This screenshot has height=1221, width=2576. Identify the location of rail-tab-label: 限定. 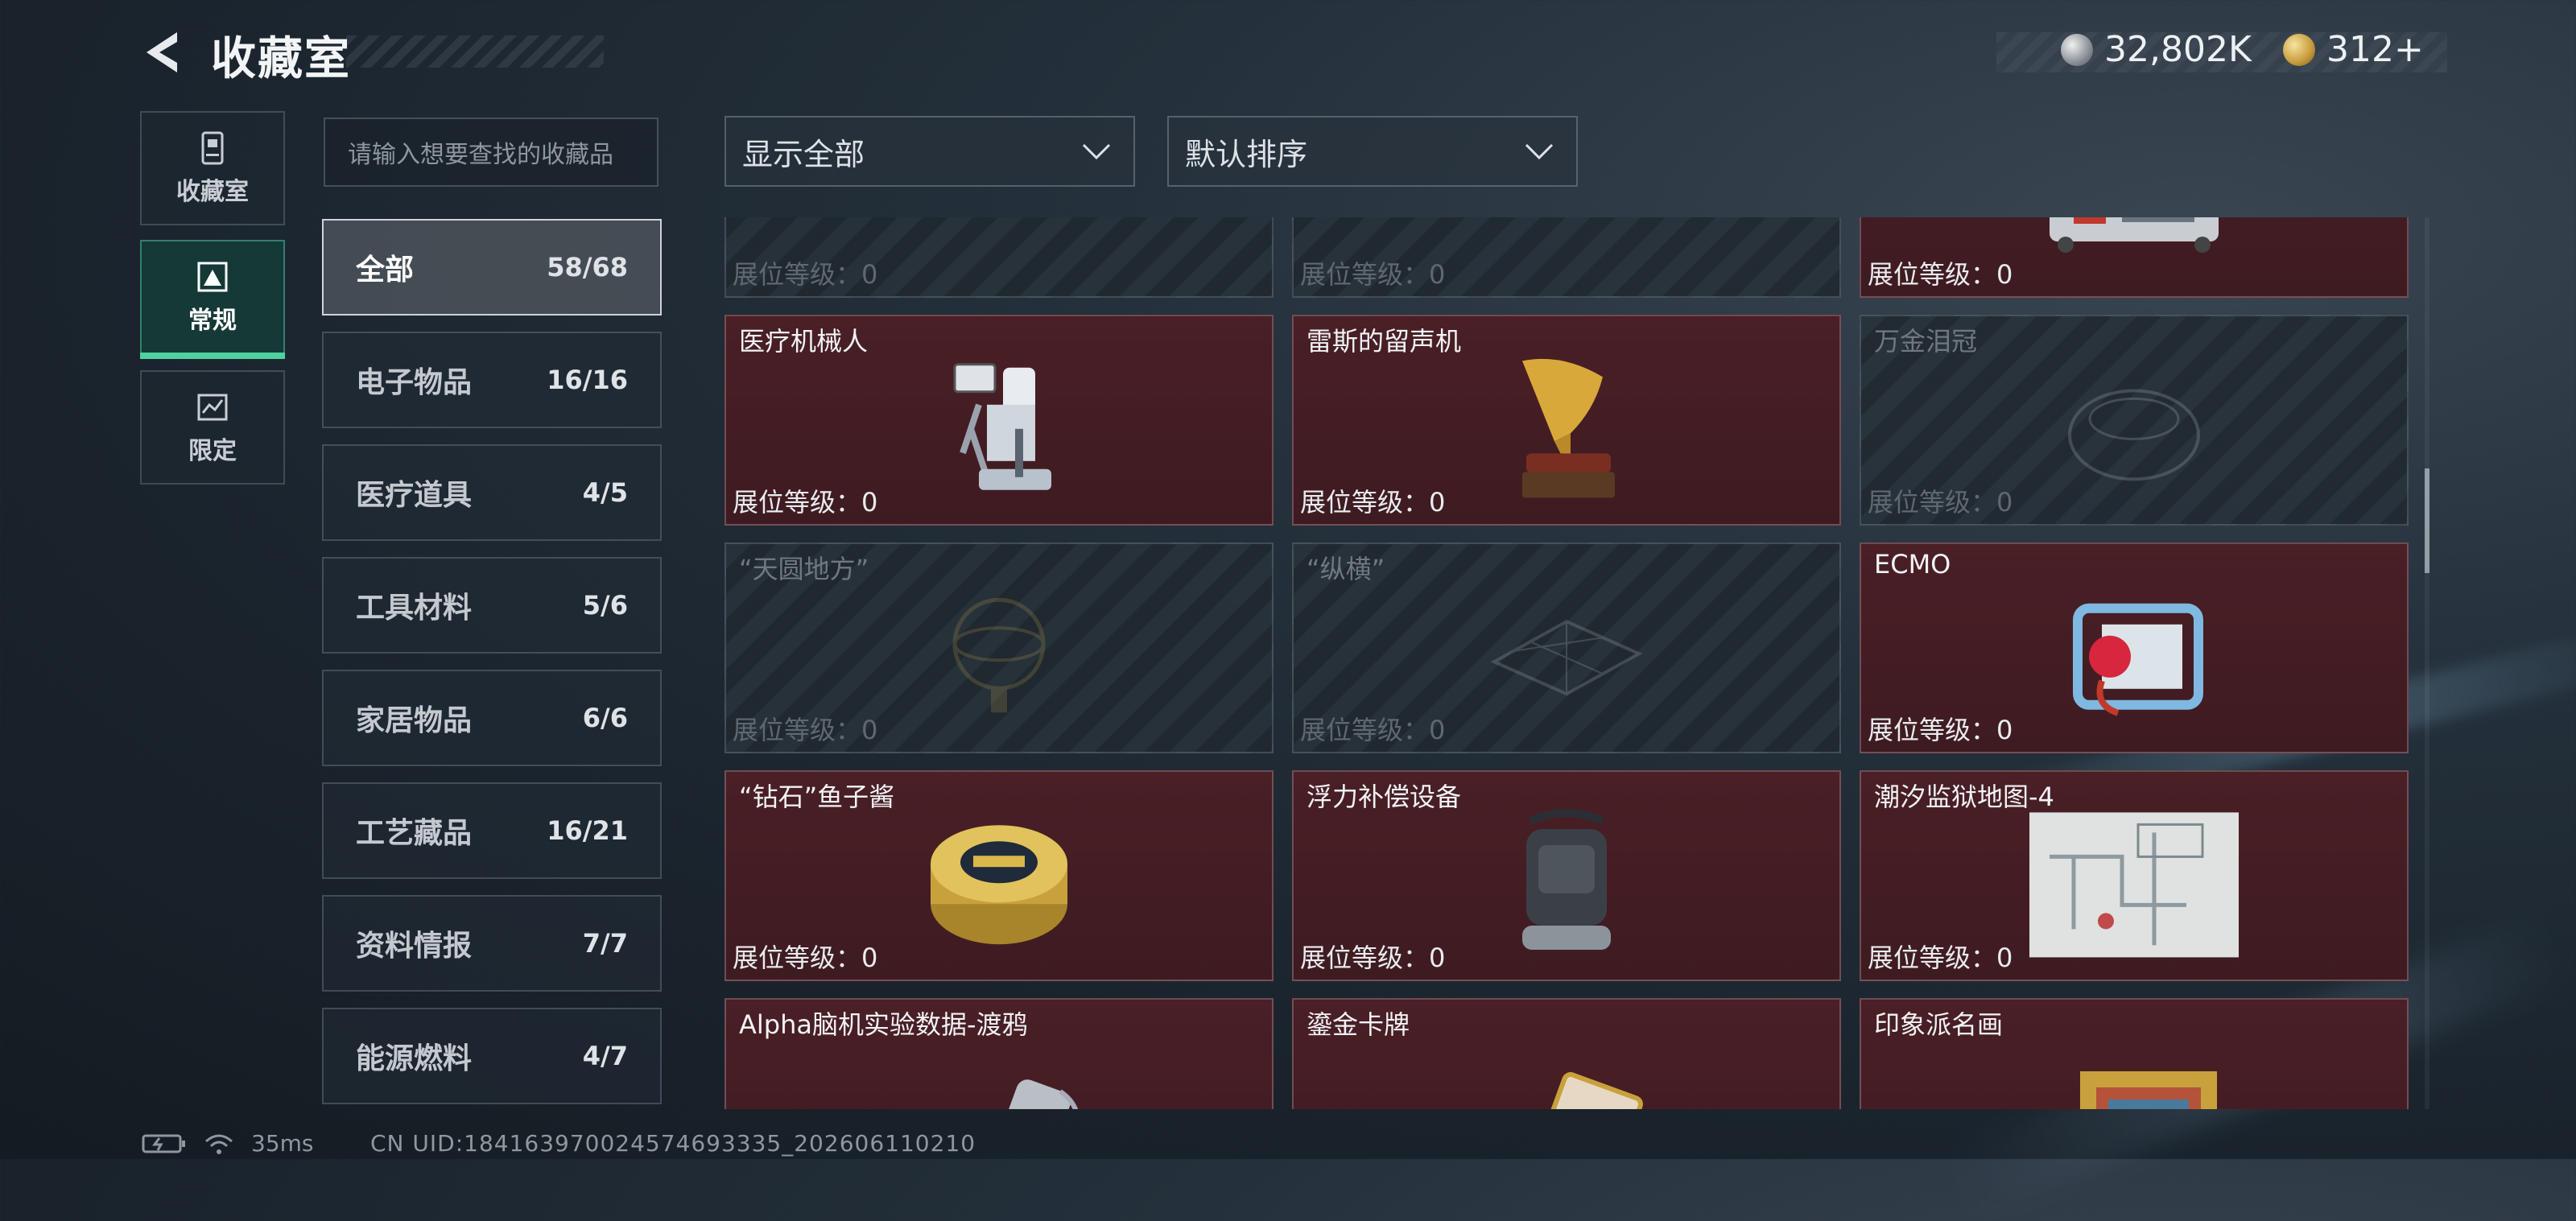
(212, 451).